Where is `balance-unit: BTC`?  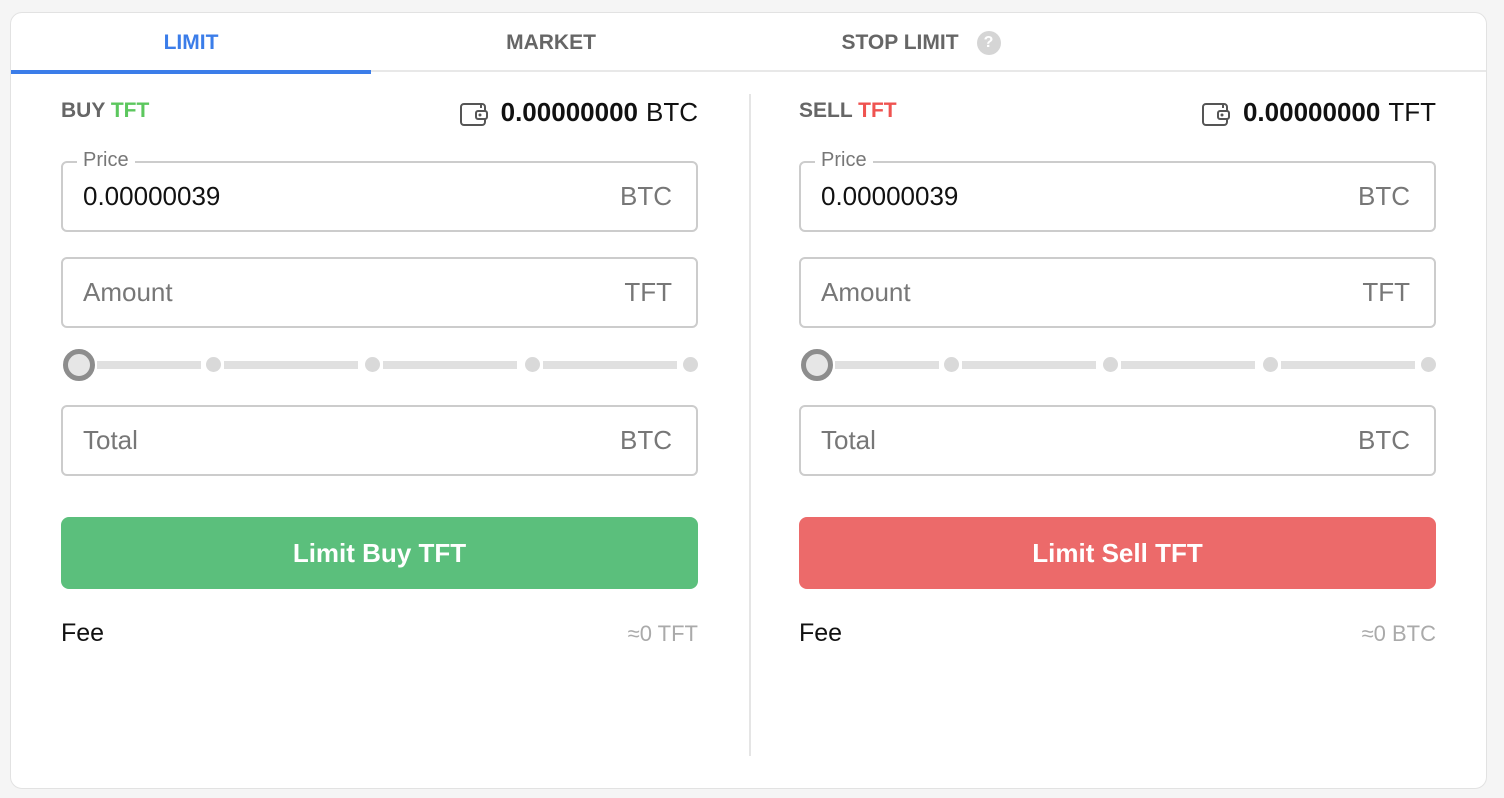
balance-unit: BTC is located at coordinates (672, 112).